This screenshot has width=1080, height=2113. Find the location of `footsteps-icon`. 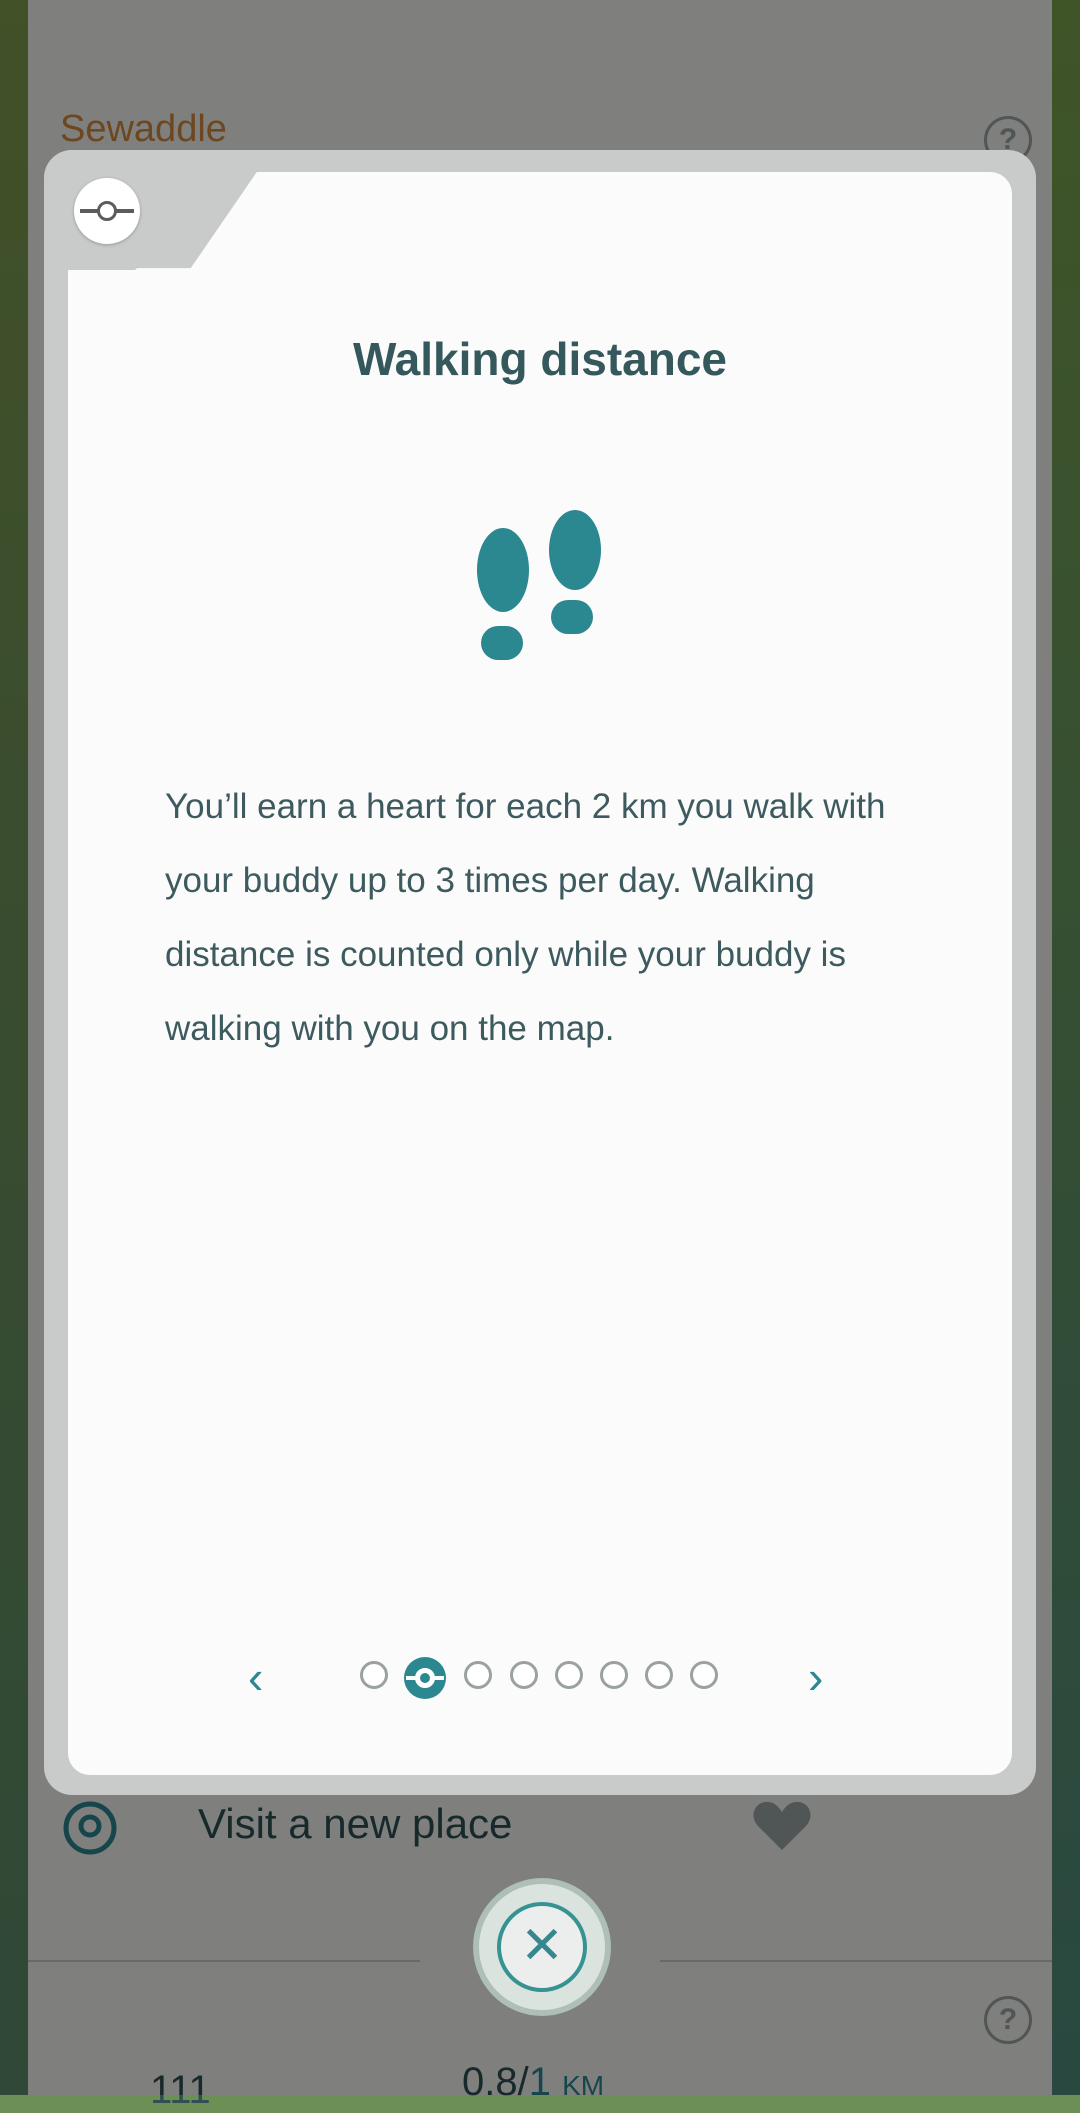

footsteps-icon is located at coordinates (539, 585).